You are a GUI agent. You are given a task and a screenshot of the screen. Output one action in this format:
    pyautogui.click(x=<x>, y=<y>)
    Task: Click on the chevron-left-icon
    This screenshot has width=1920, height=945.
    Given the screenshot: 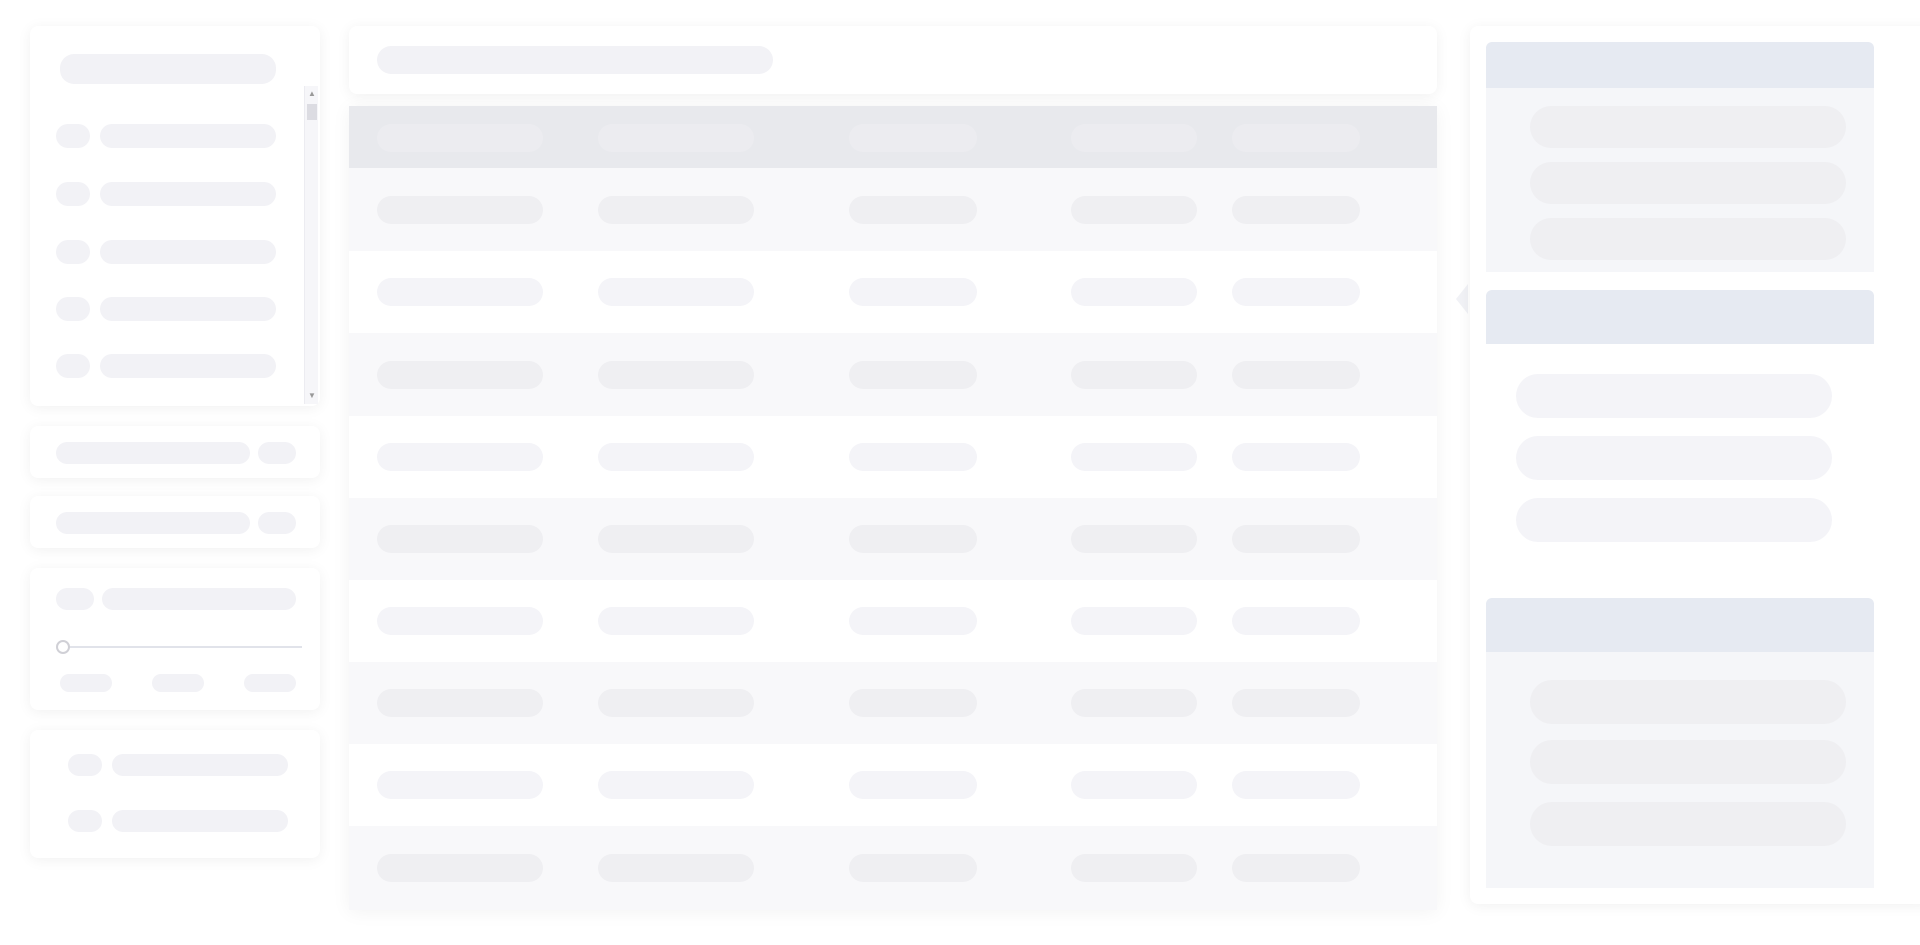 What is the action you would take?
    pyautogui.click(x=1462, y=299)
    